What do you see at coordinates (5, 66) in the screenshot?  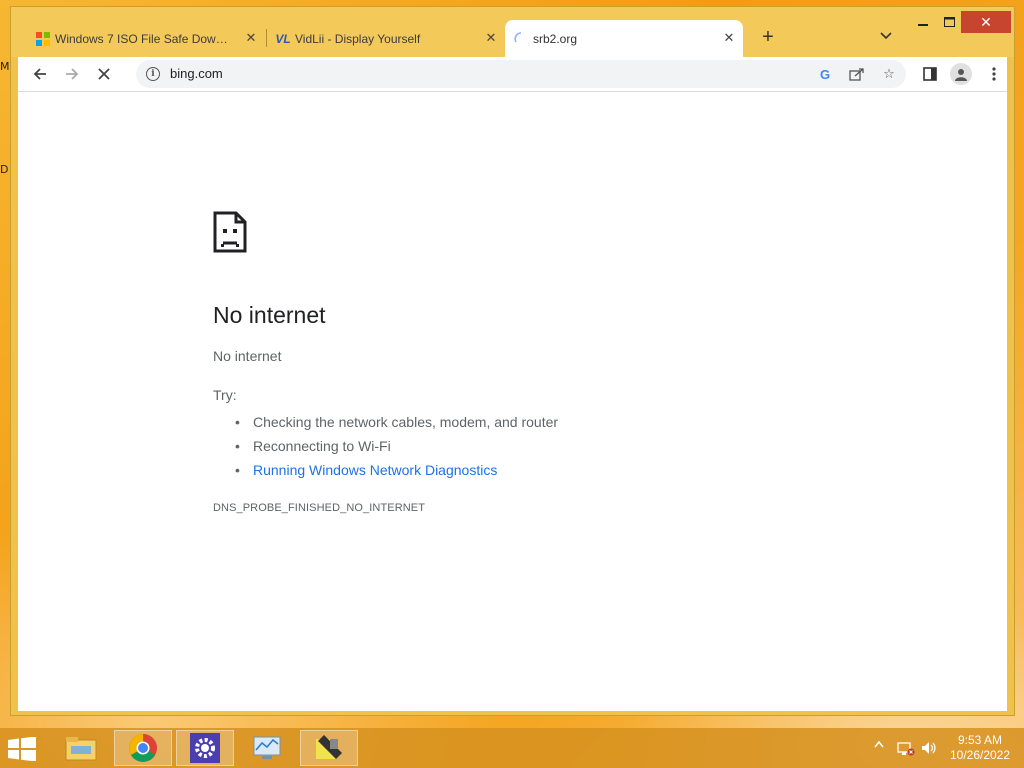 I see `desktop-icon-label: M` at bounding box center [5, 66].